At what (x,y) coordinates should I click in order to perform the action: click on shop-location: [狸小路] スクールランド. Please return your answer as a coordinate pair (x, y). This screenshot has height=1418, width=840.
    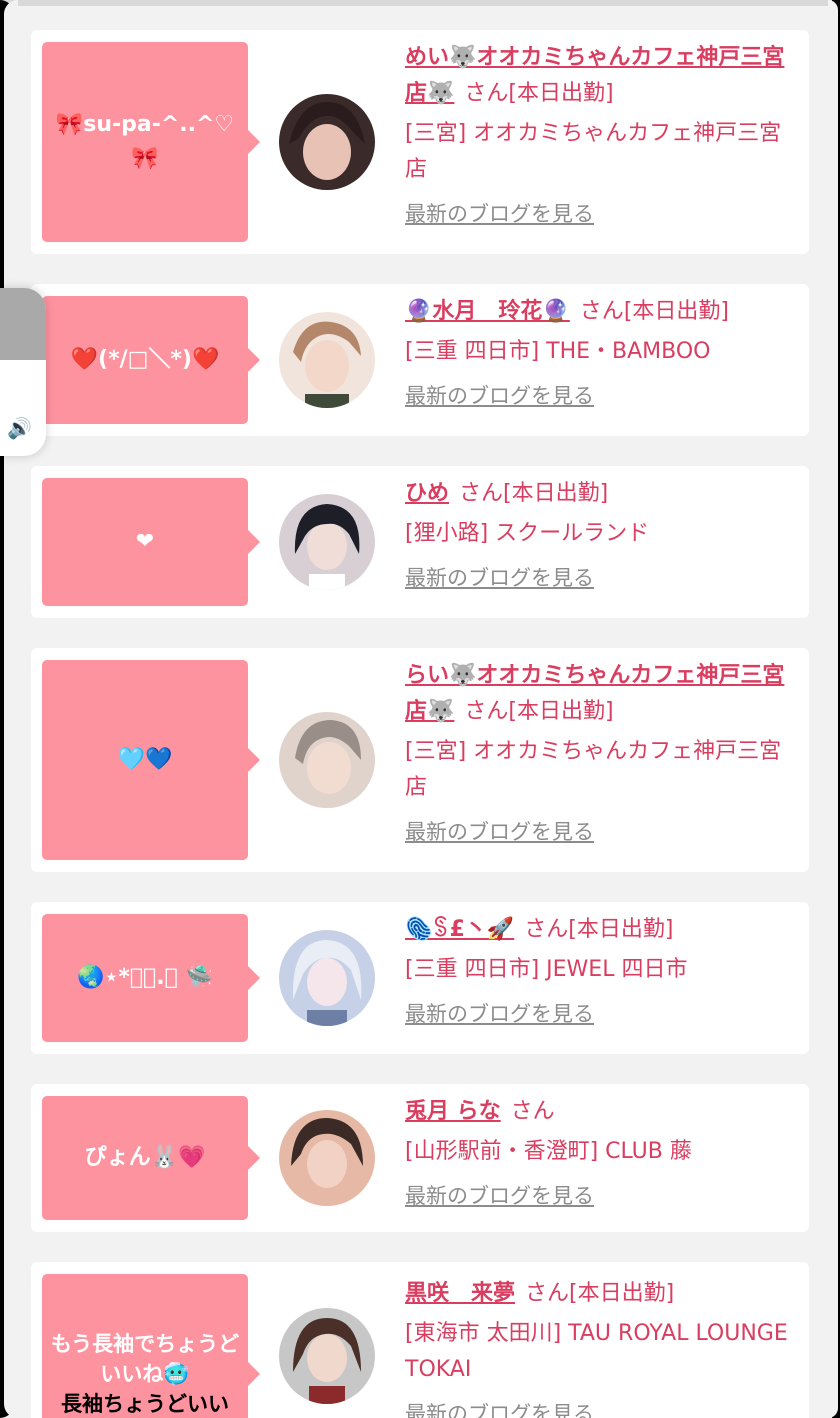
    Looking at the image, I should click on (527, 533).